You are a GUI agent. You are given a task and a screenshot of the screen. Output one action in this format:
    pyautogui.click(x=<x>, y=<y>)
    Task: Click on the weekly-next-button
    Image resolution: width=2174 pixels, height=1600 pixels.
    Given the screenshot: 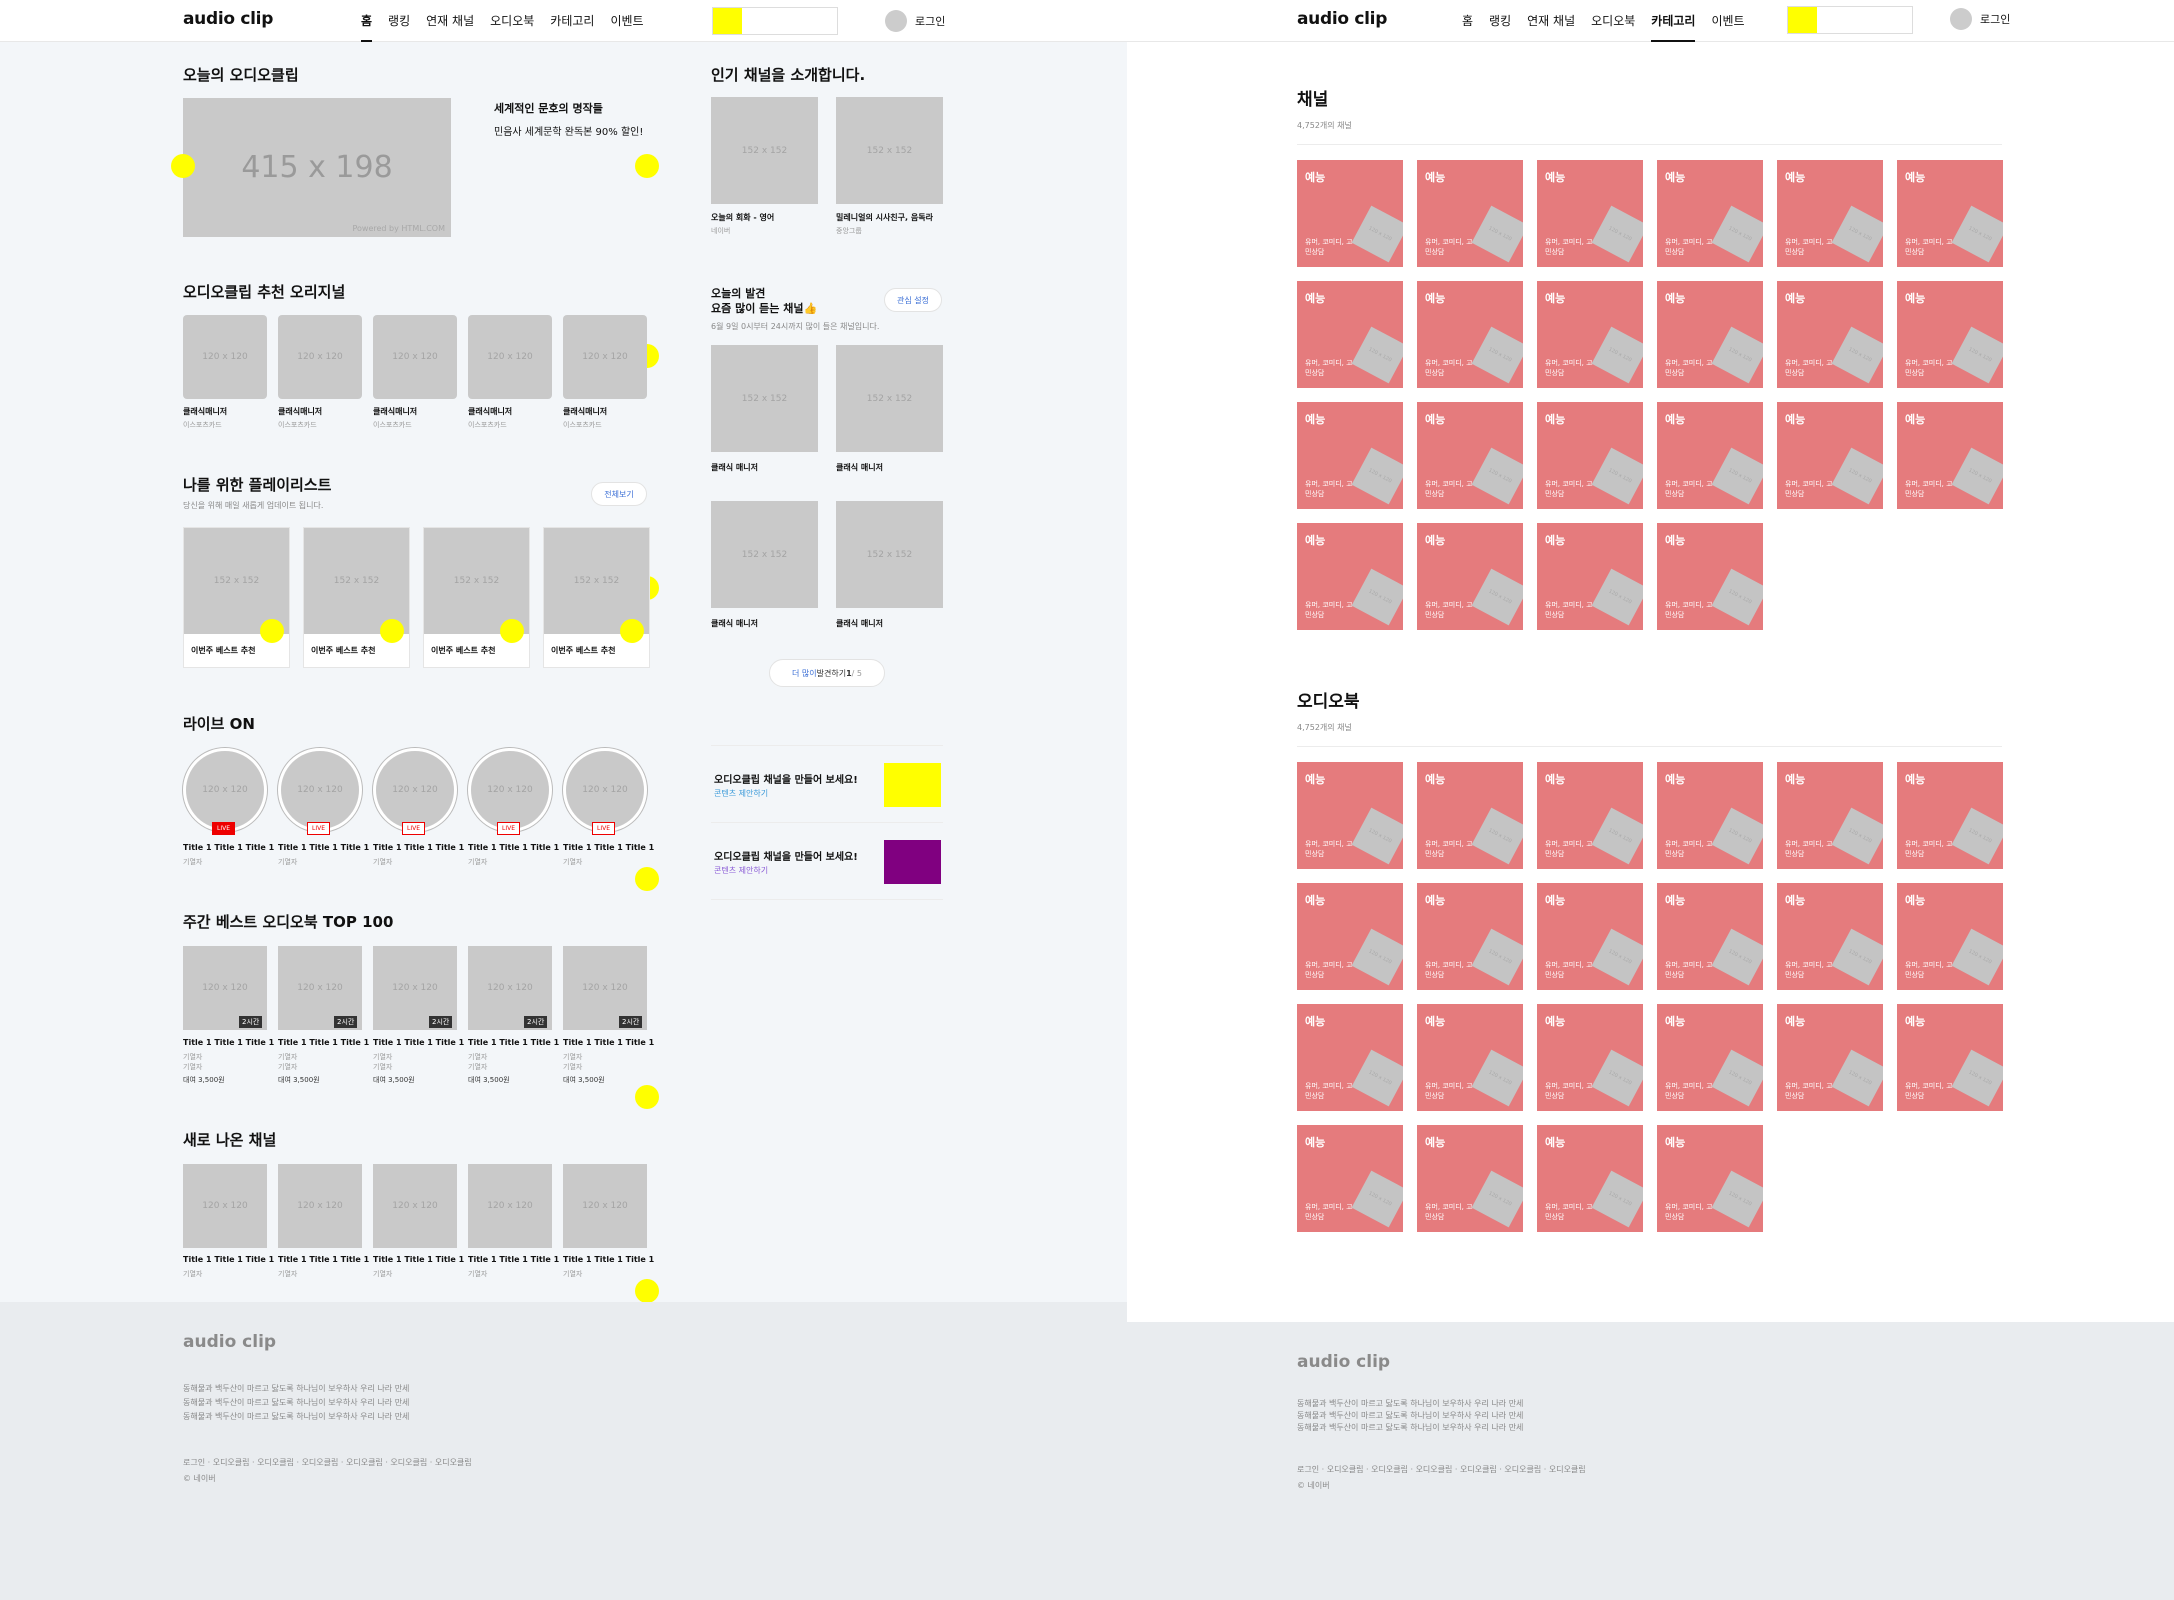 What is the action you would take?
    pyautogui.click(x=647, y=1097)
    